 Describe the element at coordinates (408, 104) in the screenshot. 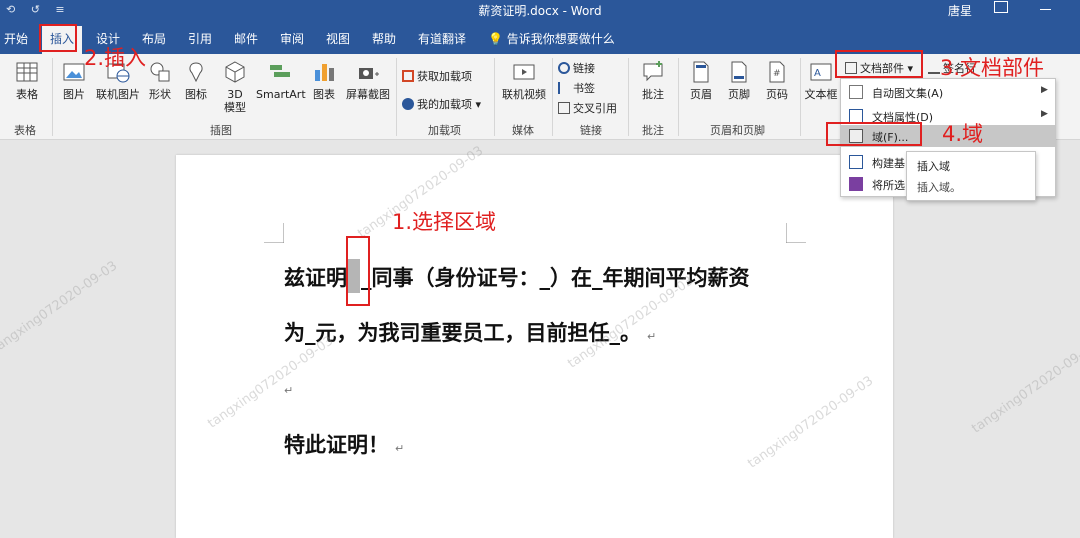

I see `addins-icon` at that location.